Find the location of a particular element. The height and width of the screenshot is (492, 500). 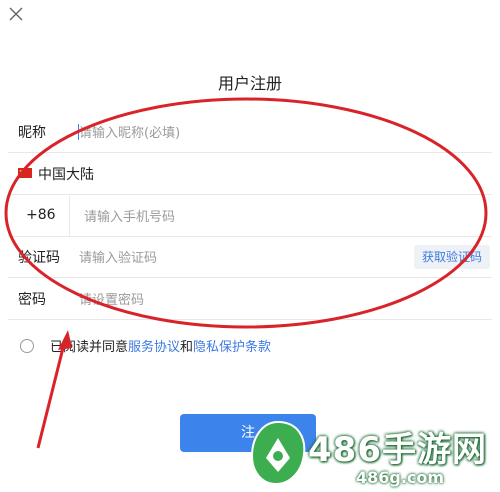

password-label: 密码 is located at coordinates (32, 300).